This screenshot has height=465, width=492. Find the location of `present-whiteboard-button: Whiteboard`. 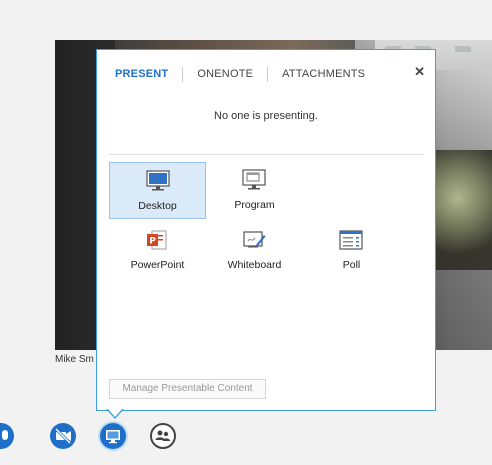

present-whiteboard-button: Whiteboard is located at coordinates (254, 250).